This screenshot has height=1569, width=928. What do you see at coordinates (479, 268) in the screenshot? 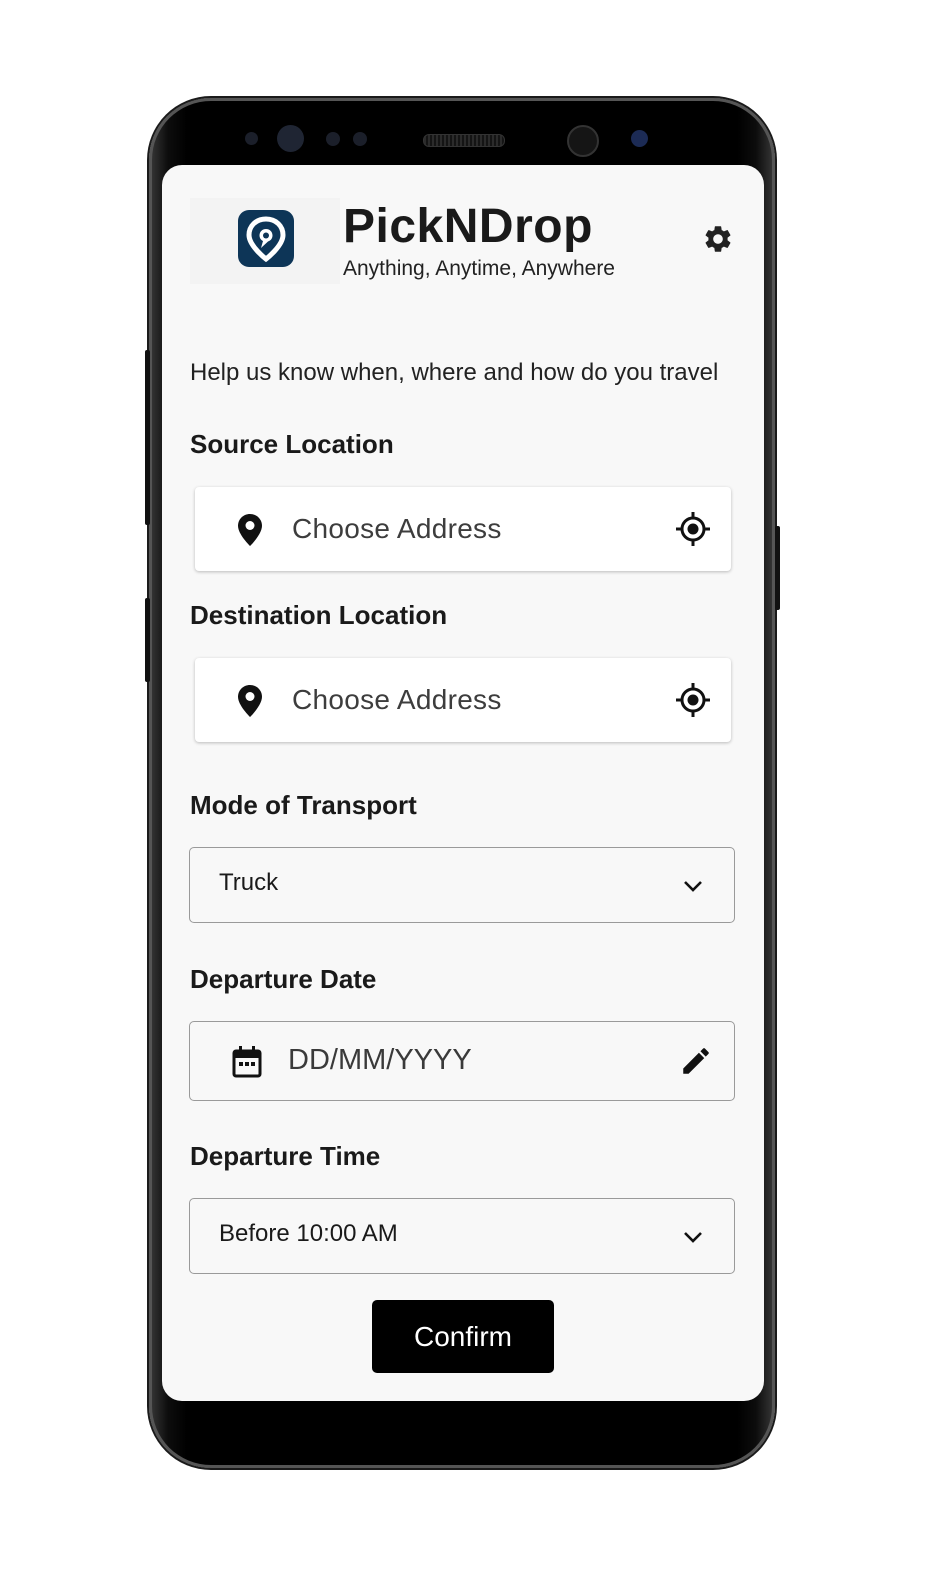
I see `app-tagline: Anything, Anytime, Anywhere` at bounding box center [479, 268].